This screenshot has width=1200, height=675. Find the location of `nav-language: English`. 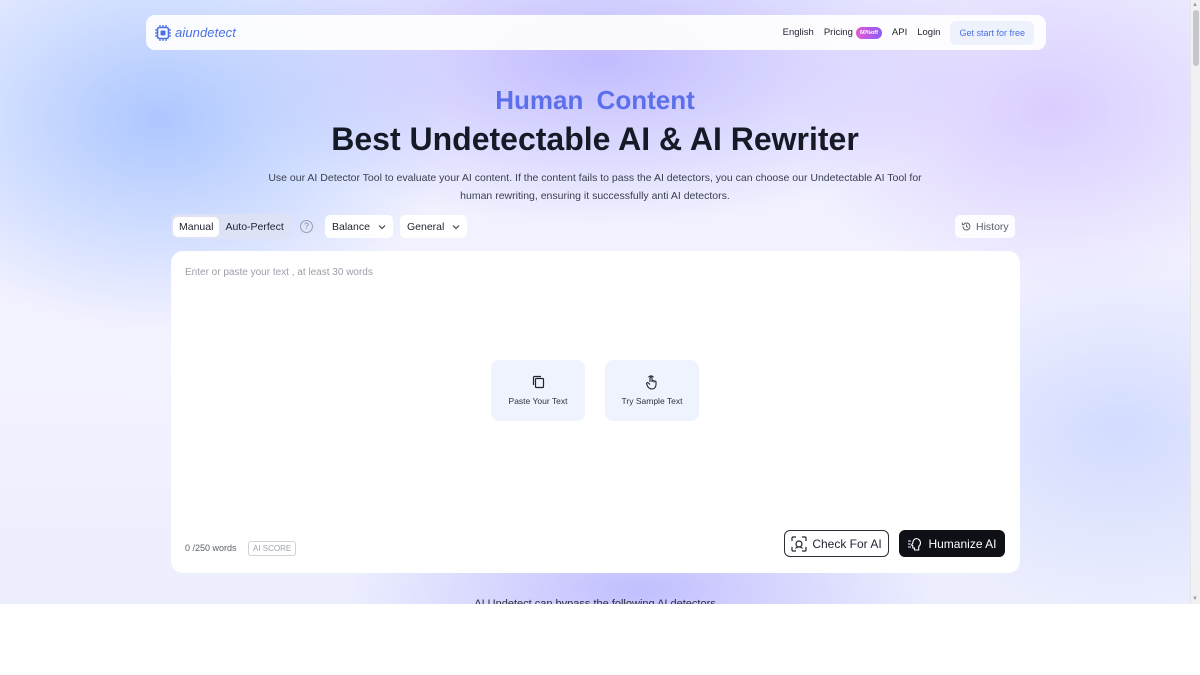

nav-language: English is located at coordinates (798, 32).